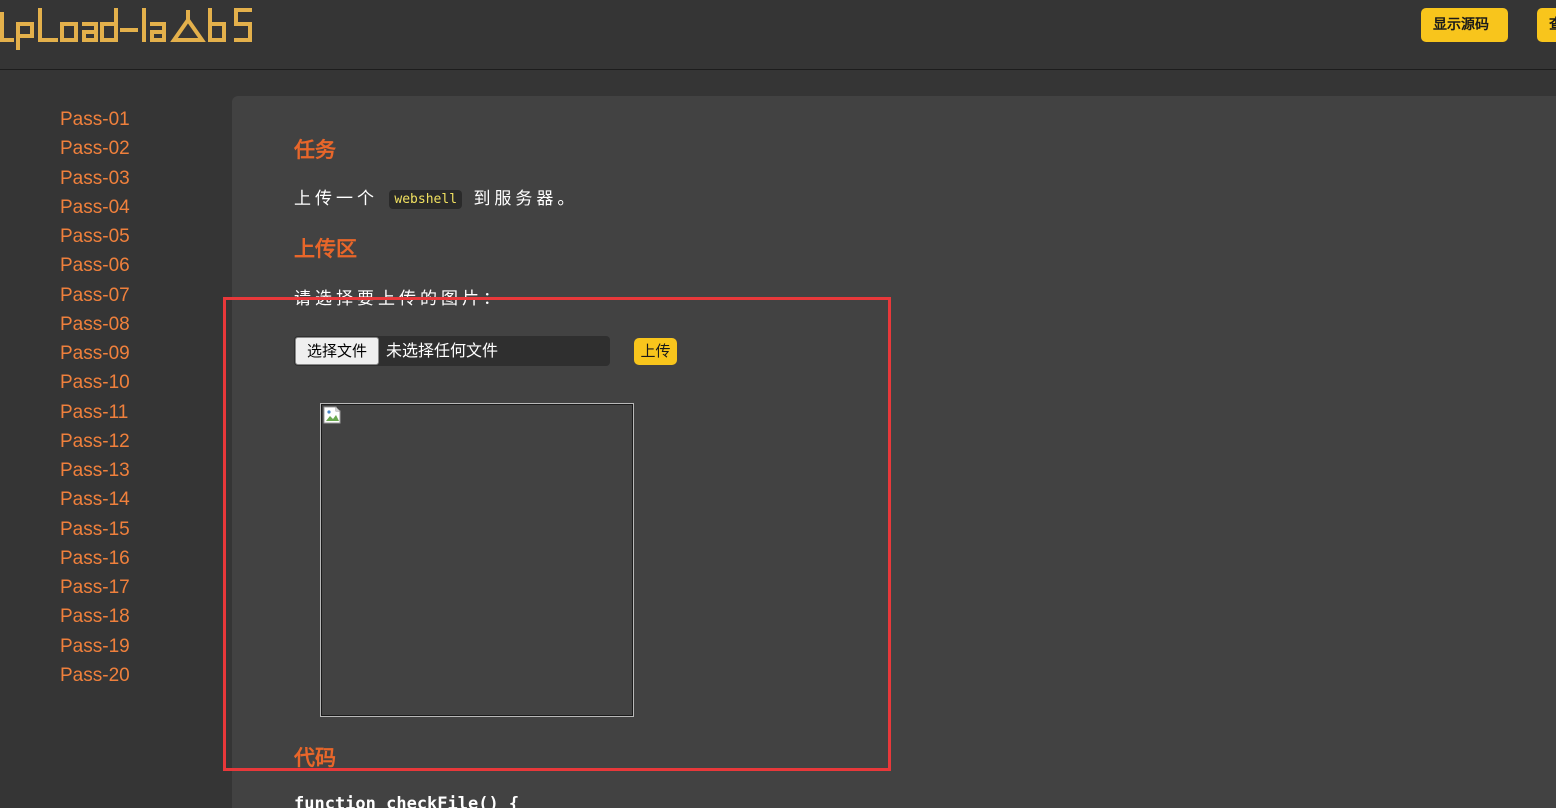 The height and width of the screenshot is (808, 1556). What do you see at coordinates (426, 199) in the screenshot?
I see `webshell-code: webshell` at bounding box center [426, 199].